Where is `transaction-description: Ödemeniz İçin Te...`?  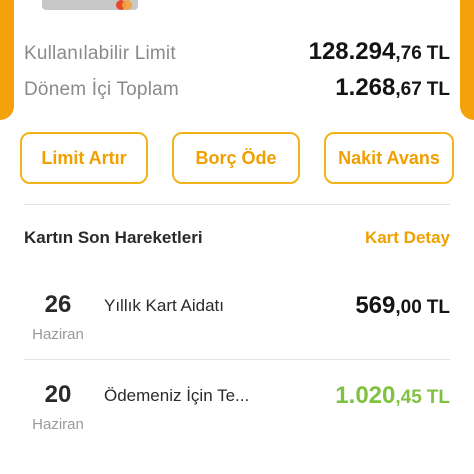
transaction-description: Ödemeniz İçin Te... is located at coordinates (177, 395).